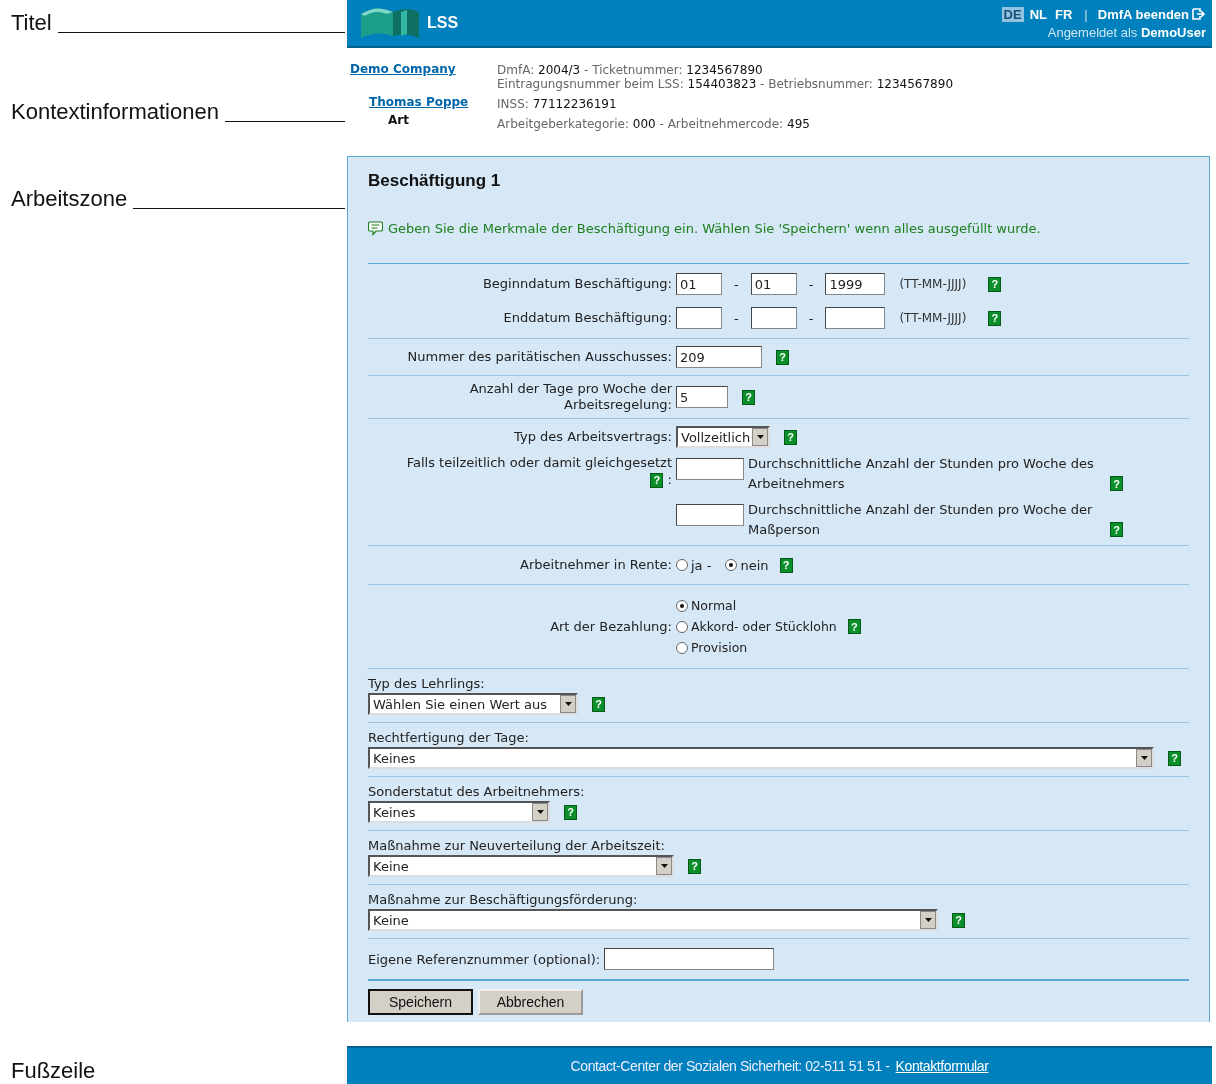  Describe the element at coordinates (31, 23) in the screenshot. I see `annotation-label: Titel` at that location.